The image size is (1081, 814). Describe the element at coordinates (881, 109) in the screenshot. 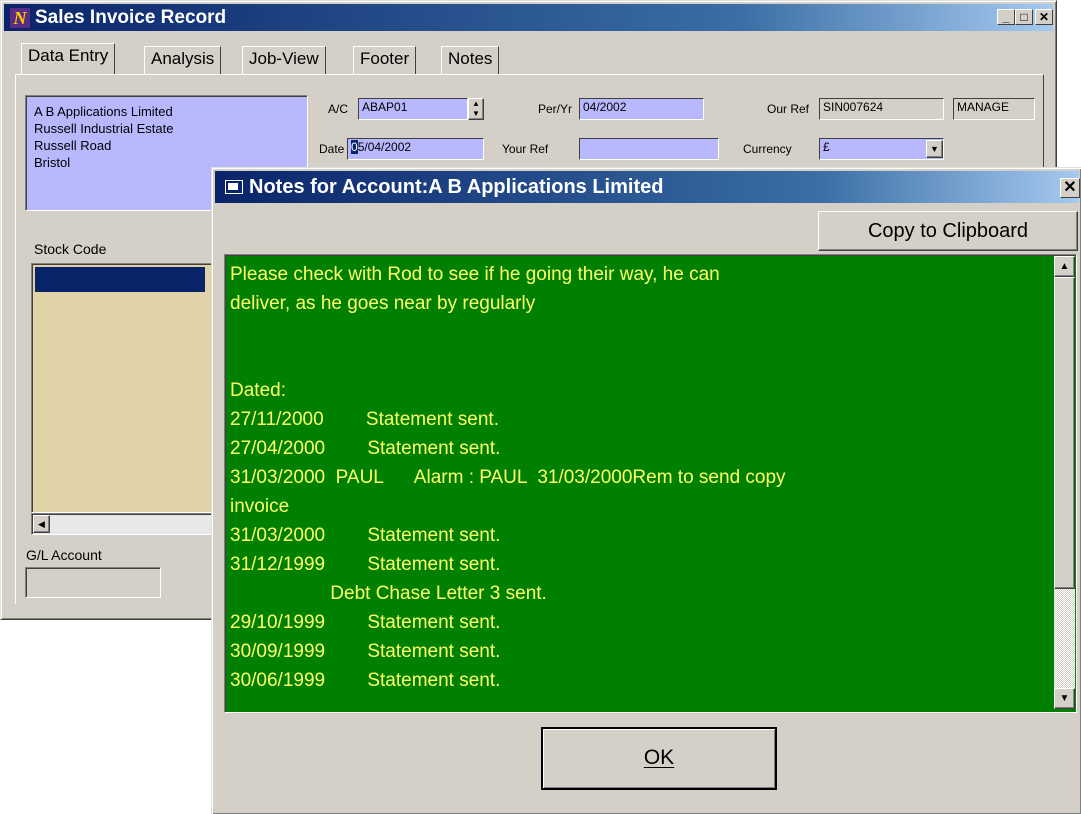

I see `our-ref-field: SIN007624` at that location.